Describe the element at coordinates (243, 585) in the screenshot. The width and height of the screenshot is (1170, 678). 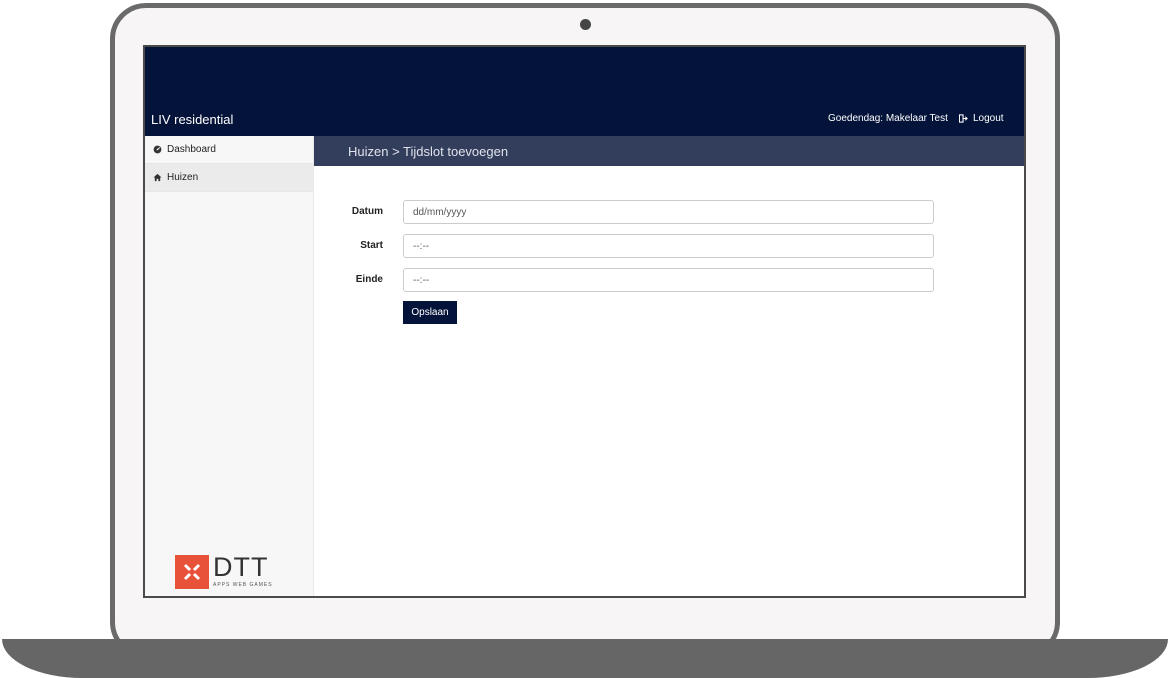
I see `logo-tagline: APPS WEB GAMES` at that location.